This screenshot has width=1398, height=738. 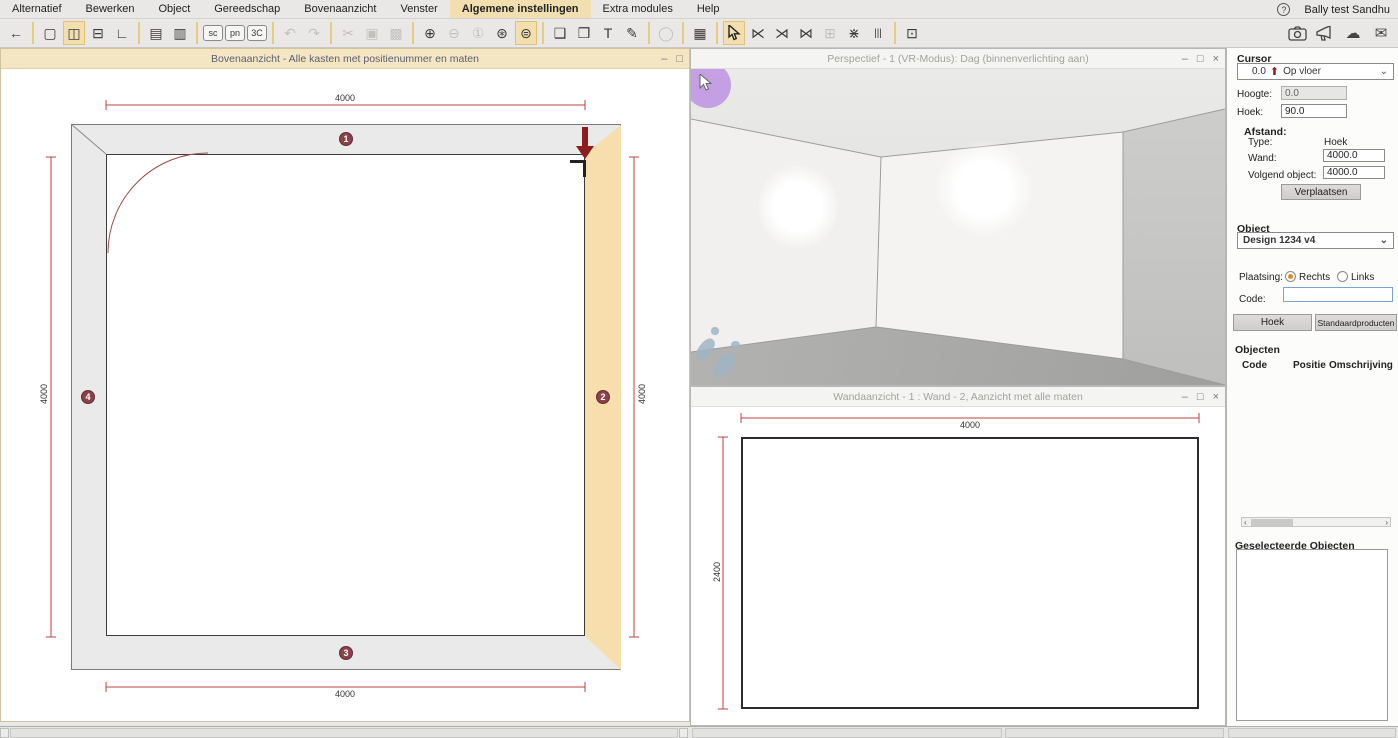 I want to click on save-button: ▤, so click(x=156, y=33).